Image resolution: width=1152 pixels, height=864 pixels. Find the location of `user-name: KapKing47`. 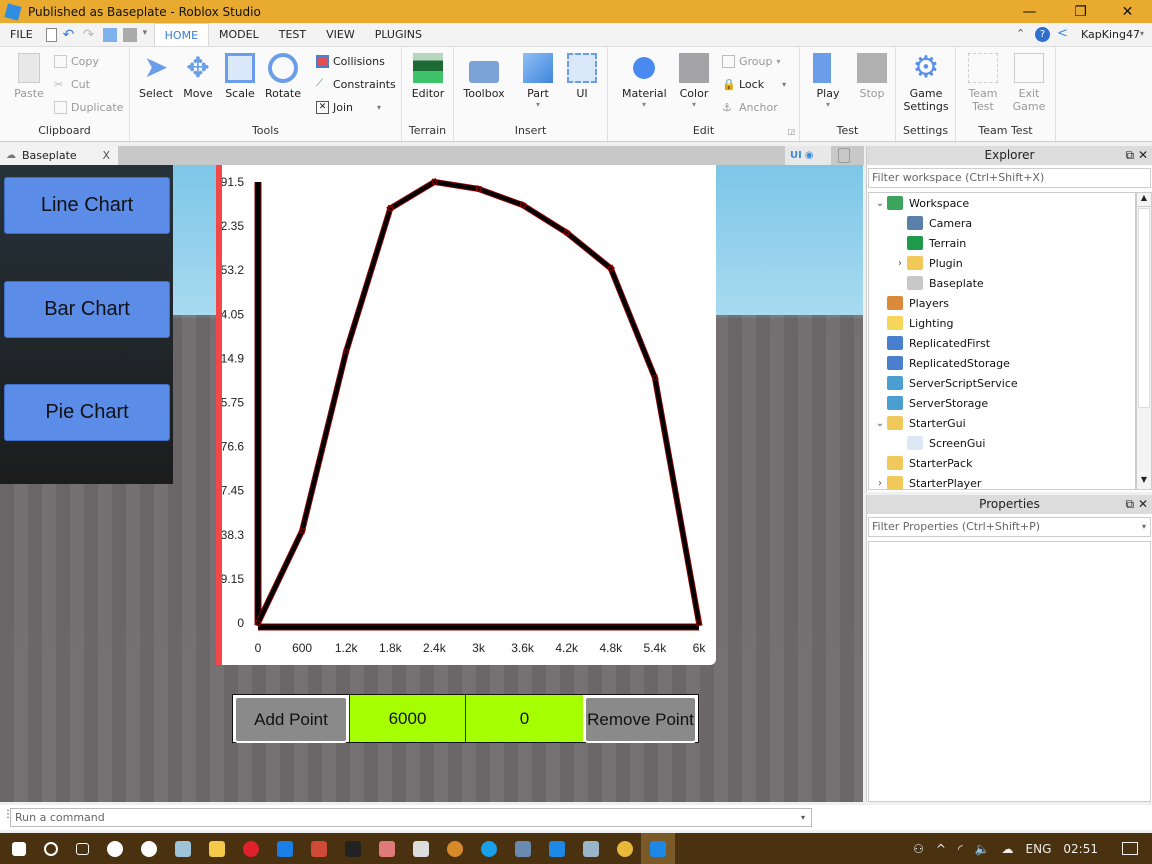

user-name: KapKing47 is located at coordinates (1110, 34).